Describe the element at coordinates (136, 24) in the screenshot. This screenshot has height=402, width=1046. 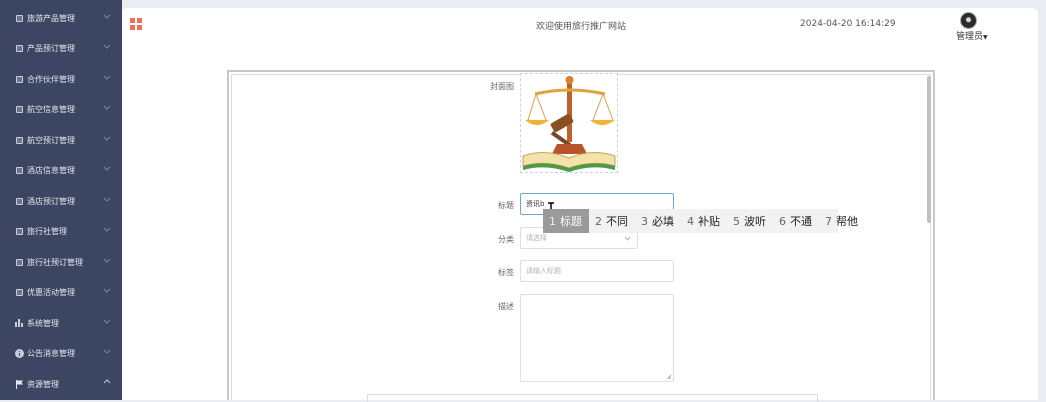
I see `menu-grid-icon` at that location.